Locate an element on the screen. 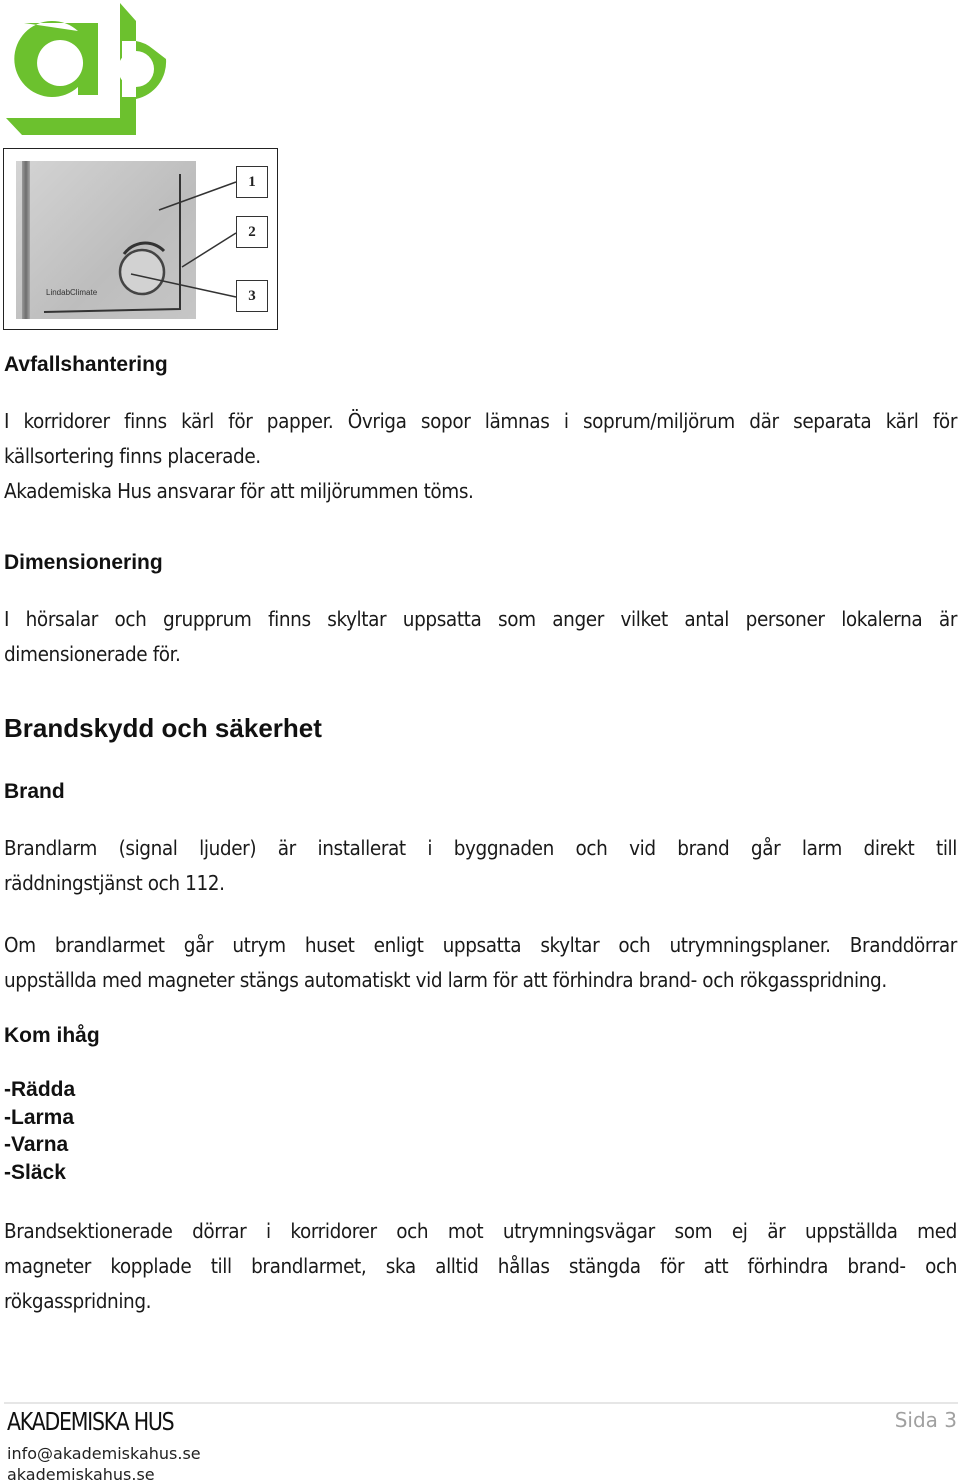 The height and width of the screenshot is (1484, 960). footer-company-name: AKADEMISKA HUS is located at coordinates (91, 1421).